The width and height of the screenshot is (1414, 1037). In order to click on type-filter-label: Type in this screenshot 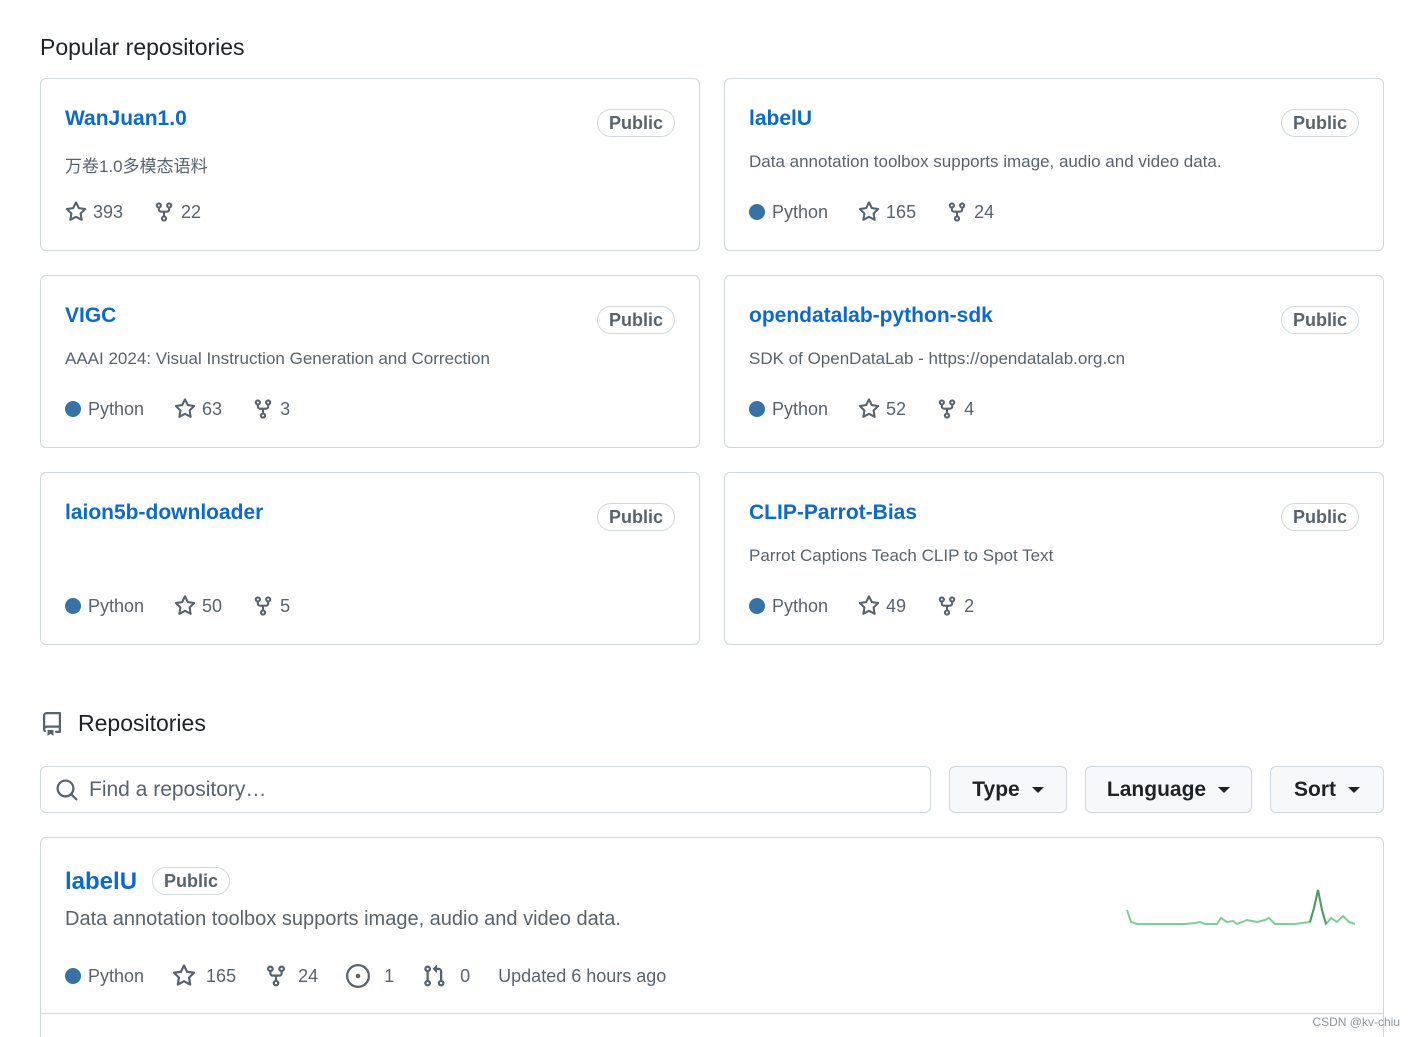, I will do `click(996, 789)`.